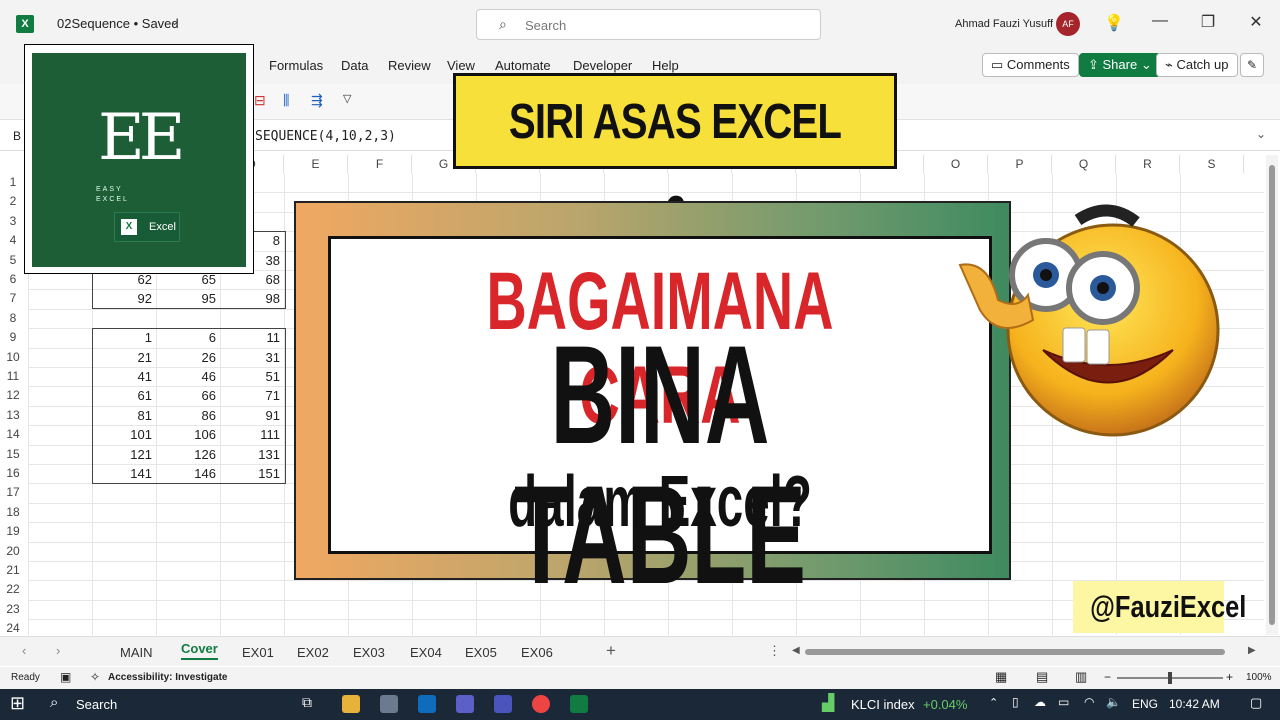  Describe the element at coordinates (252, 395) in the screenshot. I see `table-cell: 71` at that location.